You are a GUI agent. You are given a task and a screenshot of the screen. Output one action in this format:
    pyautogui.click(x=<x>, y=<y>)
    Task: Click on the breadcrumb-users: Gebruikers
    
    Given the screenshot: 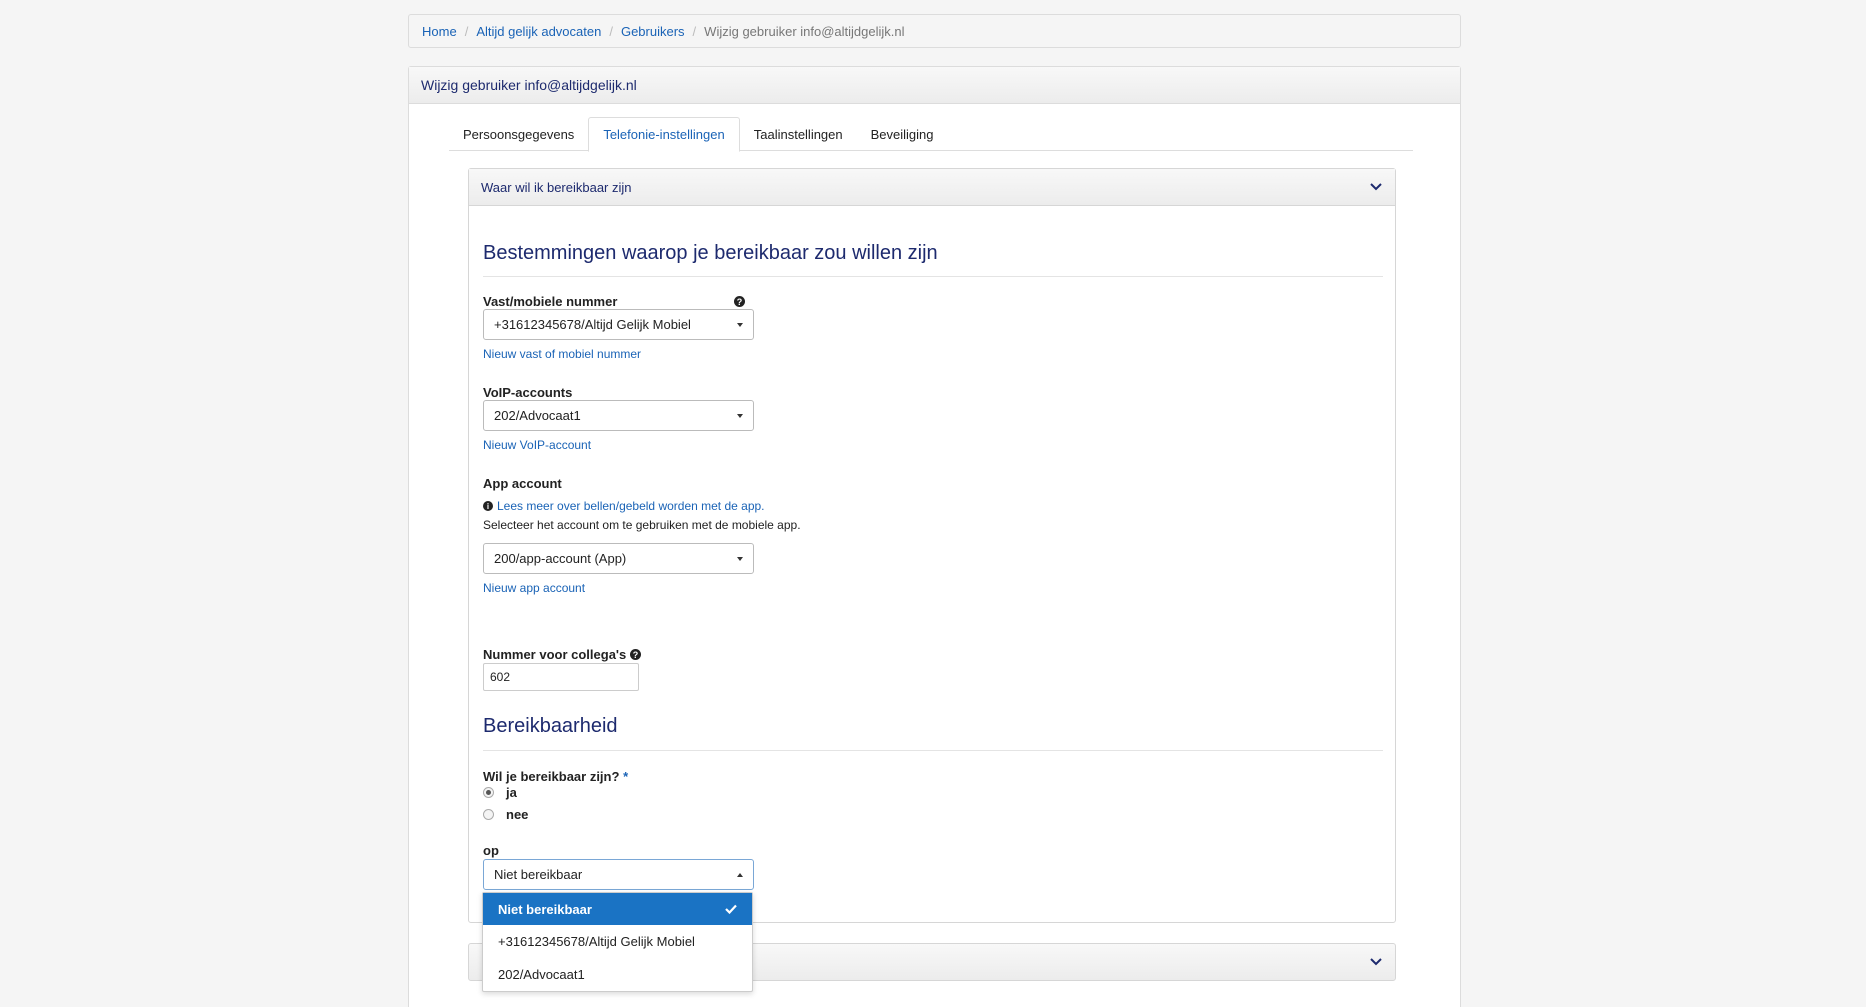 What is the action you would take?
    pyautogui.click(x=653, y=31)
    